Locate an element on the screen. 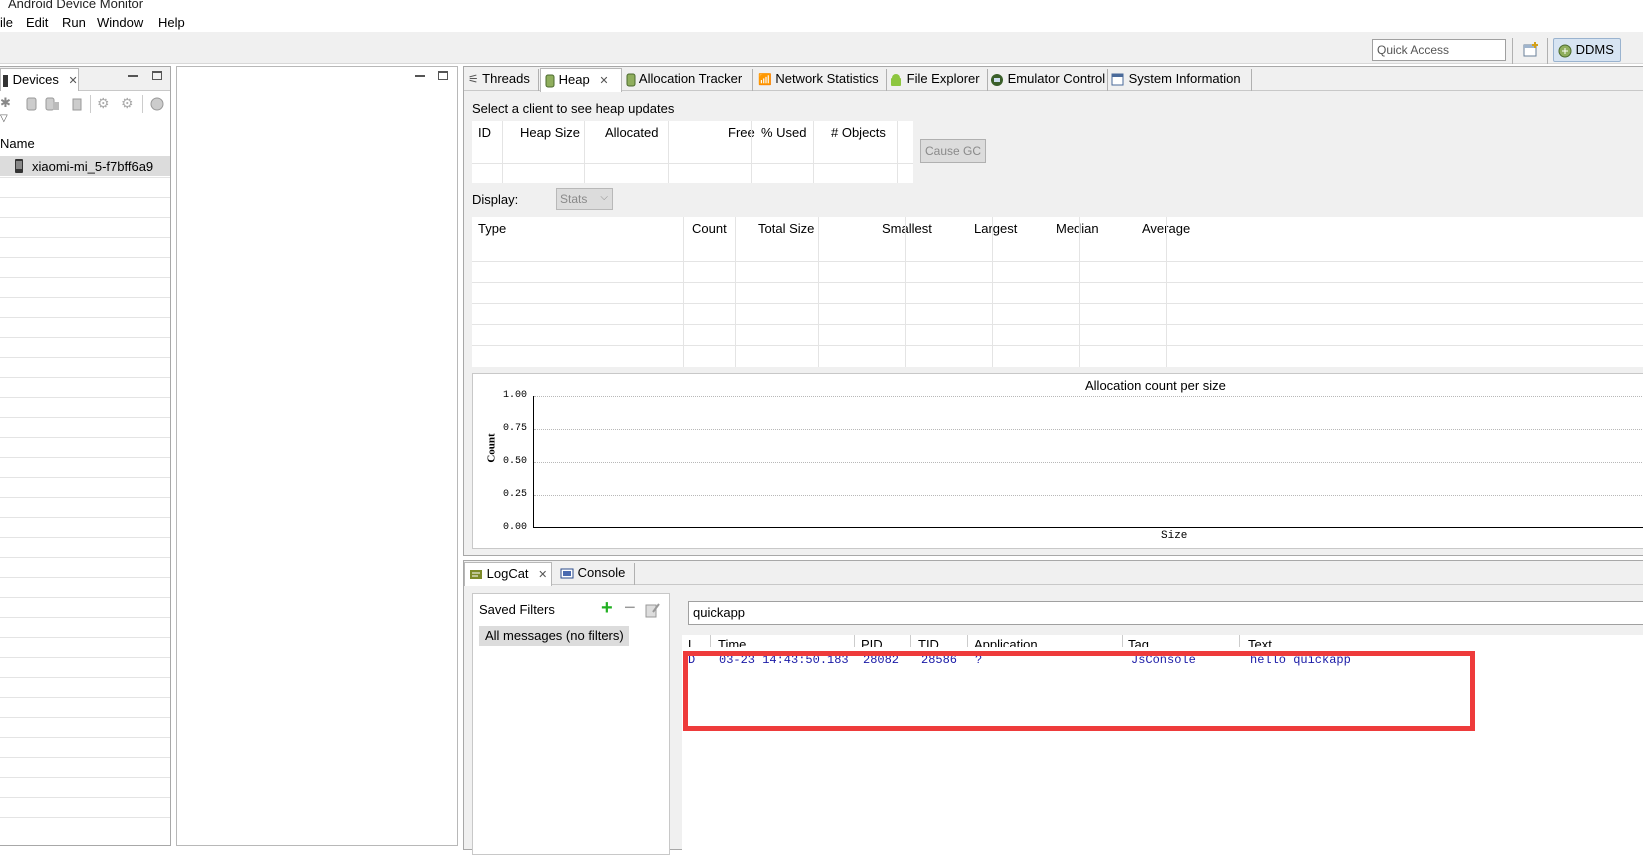 Image resolution: width=1643 pixels, height=855 pixels. edit-filter-icon is located at coordinates (653, 610).